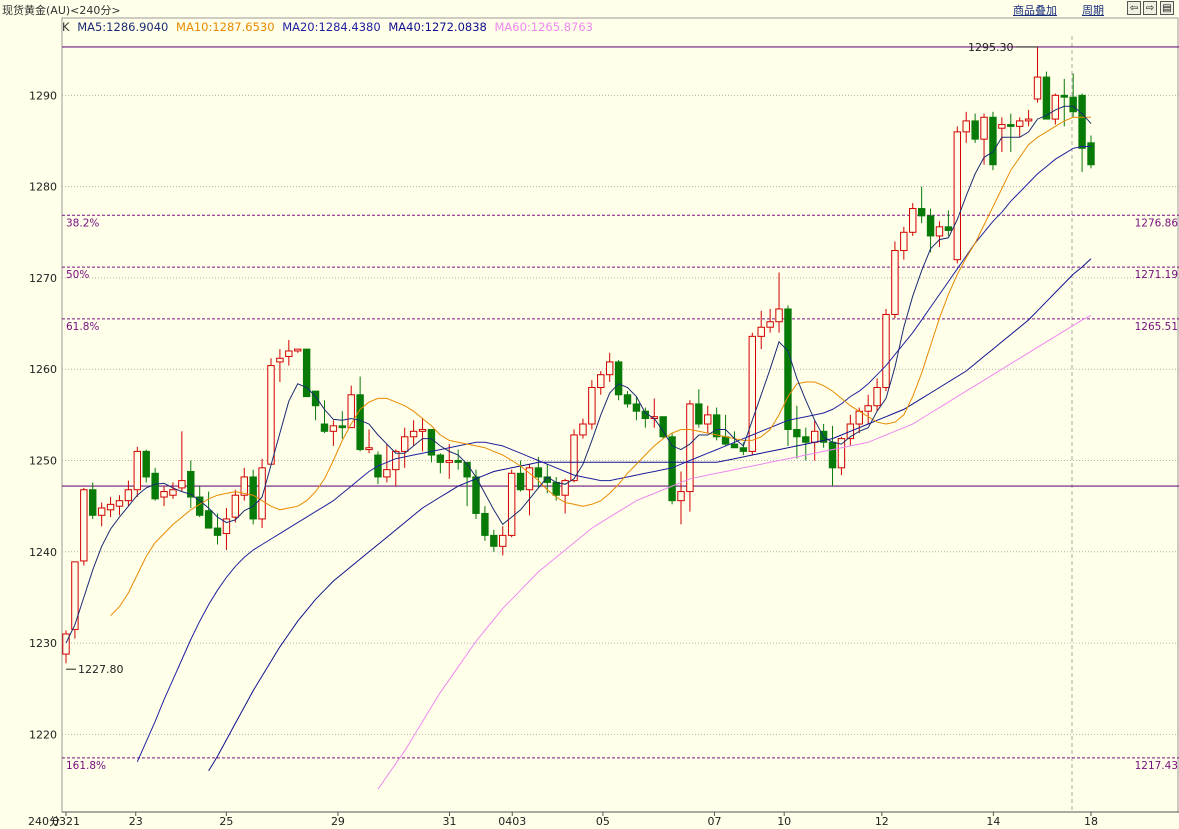  What do you see at coordinates (43, 552) in the screenshot?
I see `y-tick-label: 1240` at bounding box center [43, 552].